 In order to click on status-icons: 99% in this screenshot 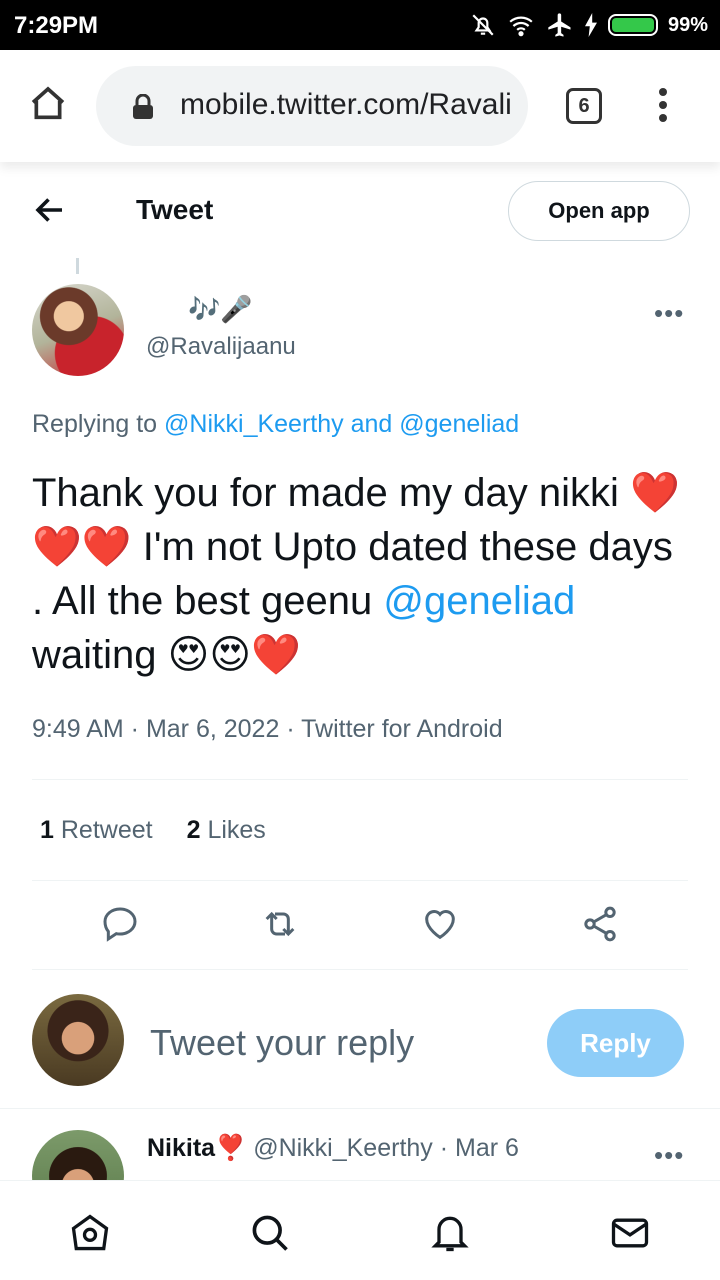, I will do `click(589, 25)`.